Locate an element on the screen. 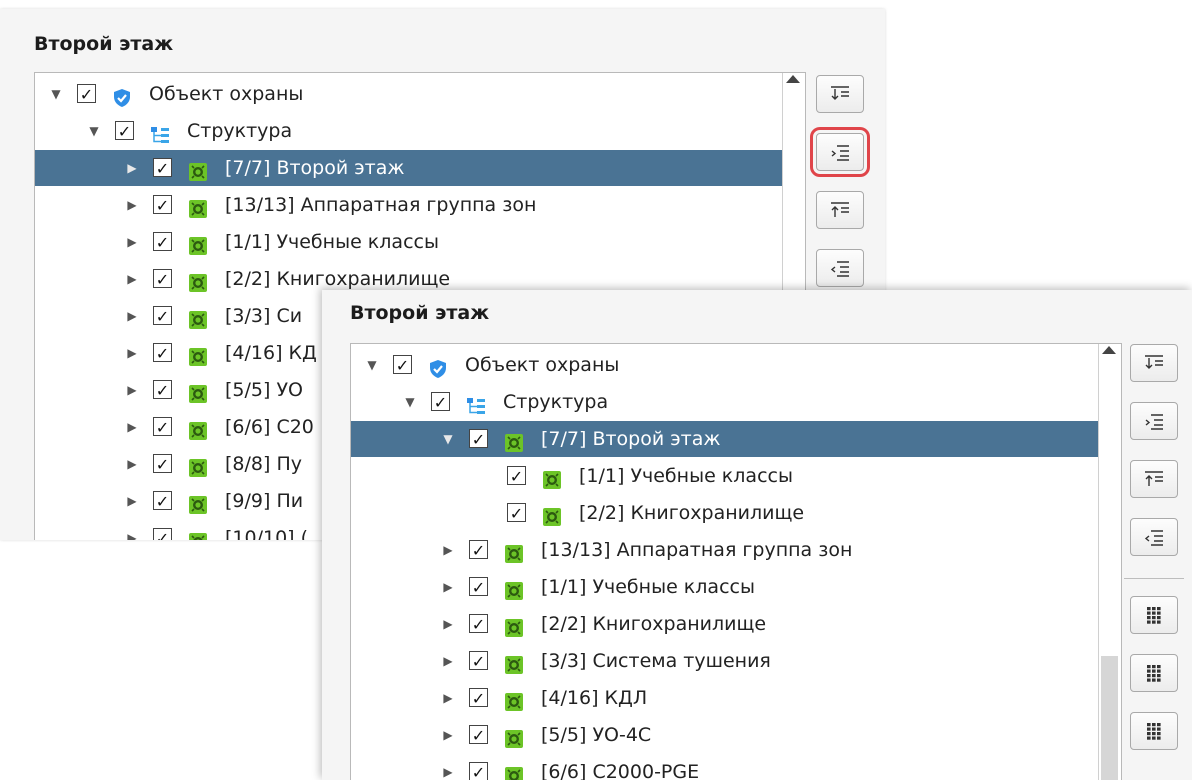  tree-row-label: [4/16] КДЛ is located at coordinates (594, 698).